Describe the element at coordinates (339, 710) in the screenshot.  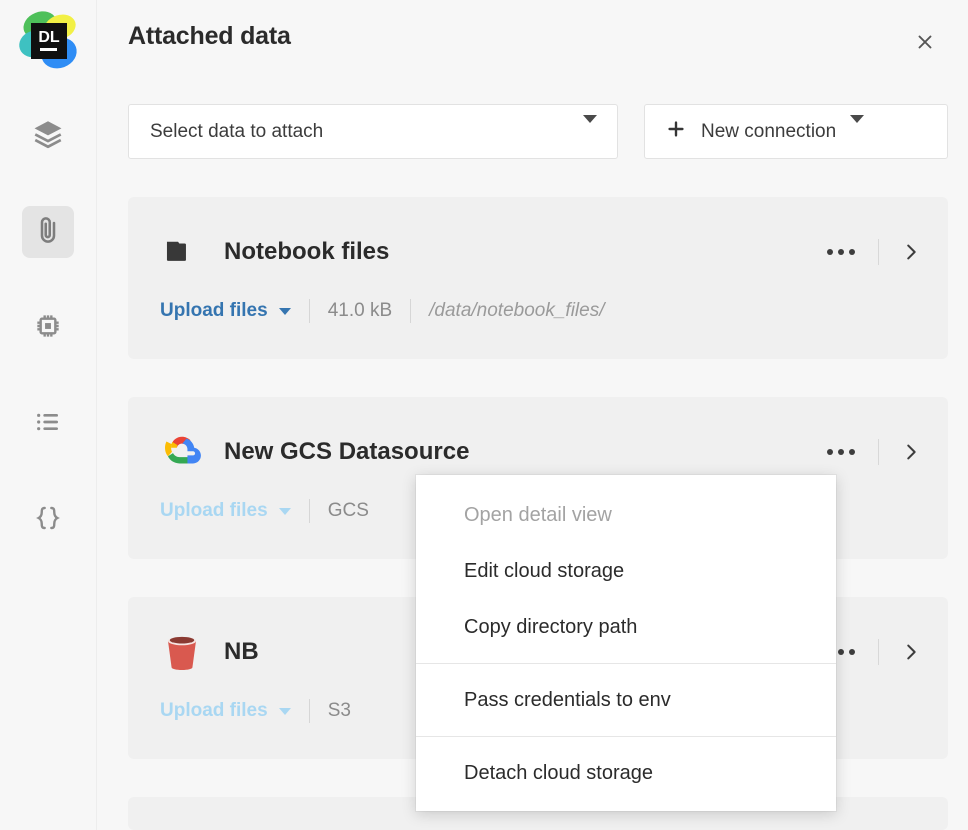
I see `card-size: S3` at that location.